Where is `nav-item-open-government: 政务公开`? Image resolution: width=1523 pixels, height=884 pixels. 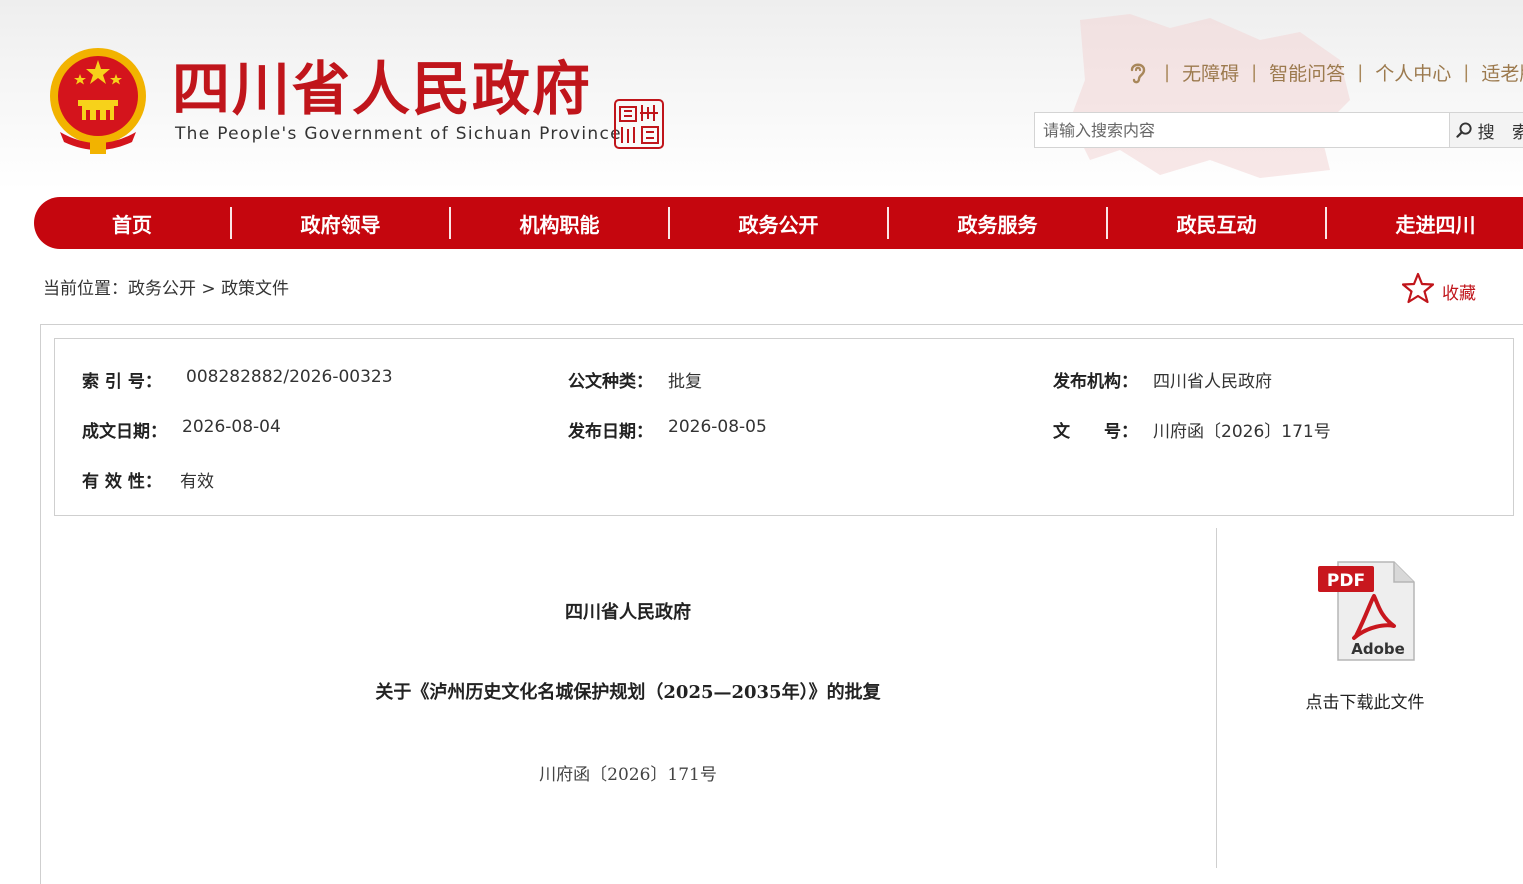
nav-item-open-government: 政务公开 is located at coordinates (778, 223).